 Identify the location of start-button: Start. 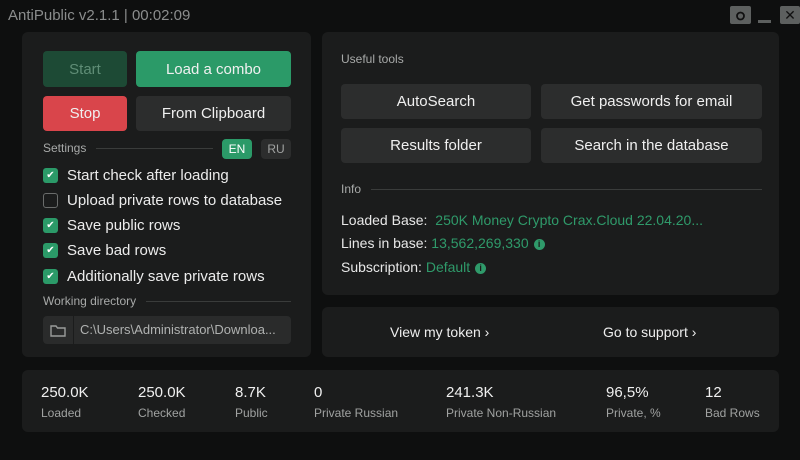
(85, 69).